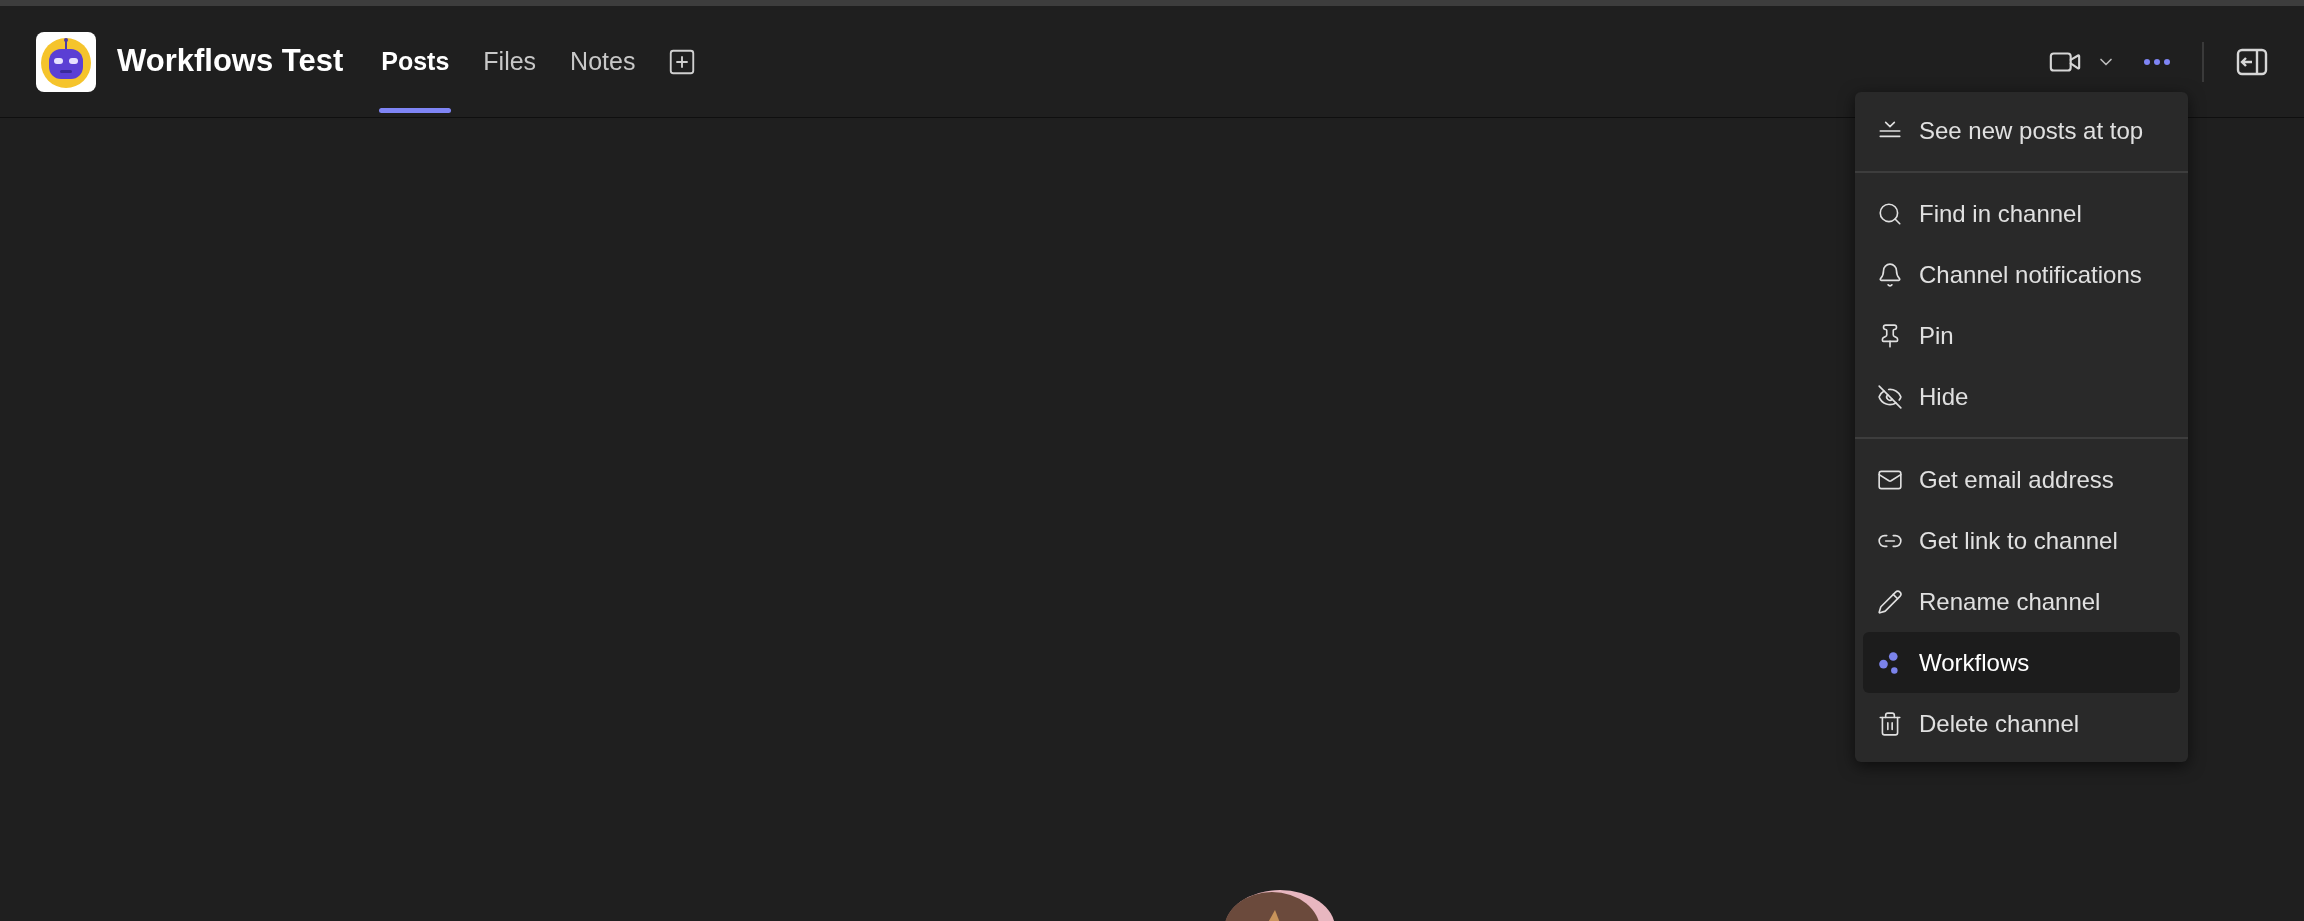 Image resolution: width=2304 pixels, height=921 pixels. What do you see at coordinates (230, 61) in the screenshot?
I see `channel-title: Workflows Test` at bounding box center [230, 61].